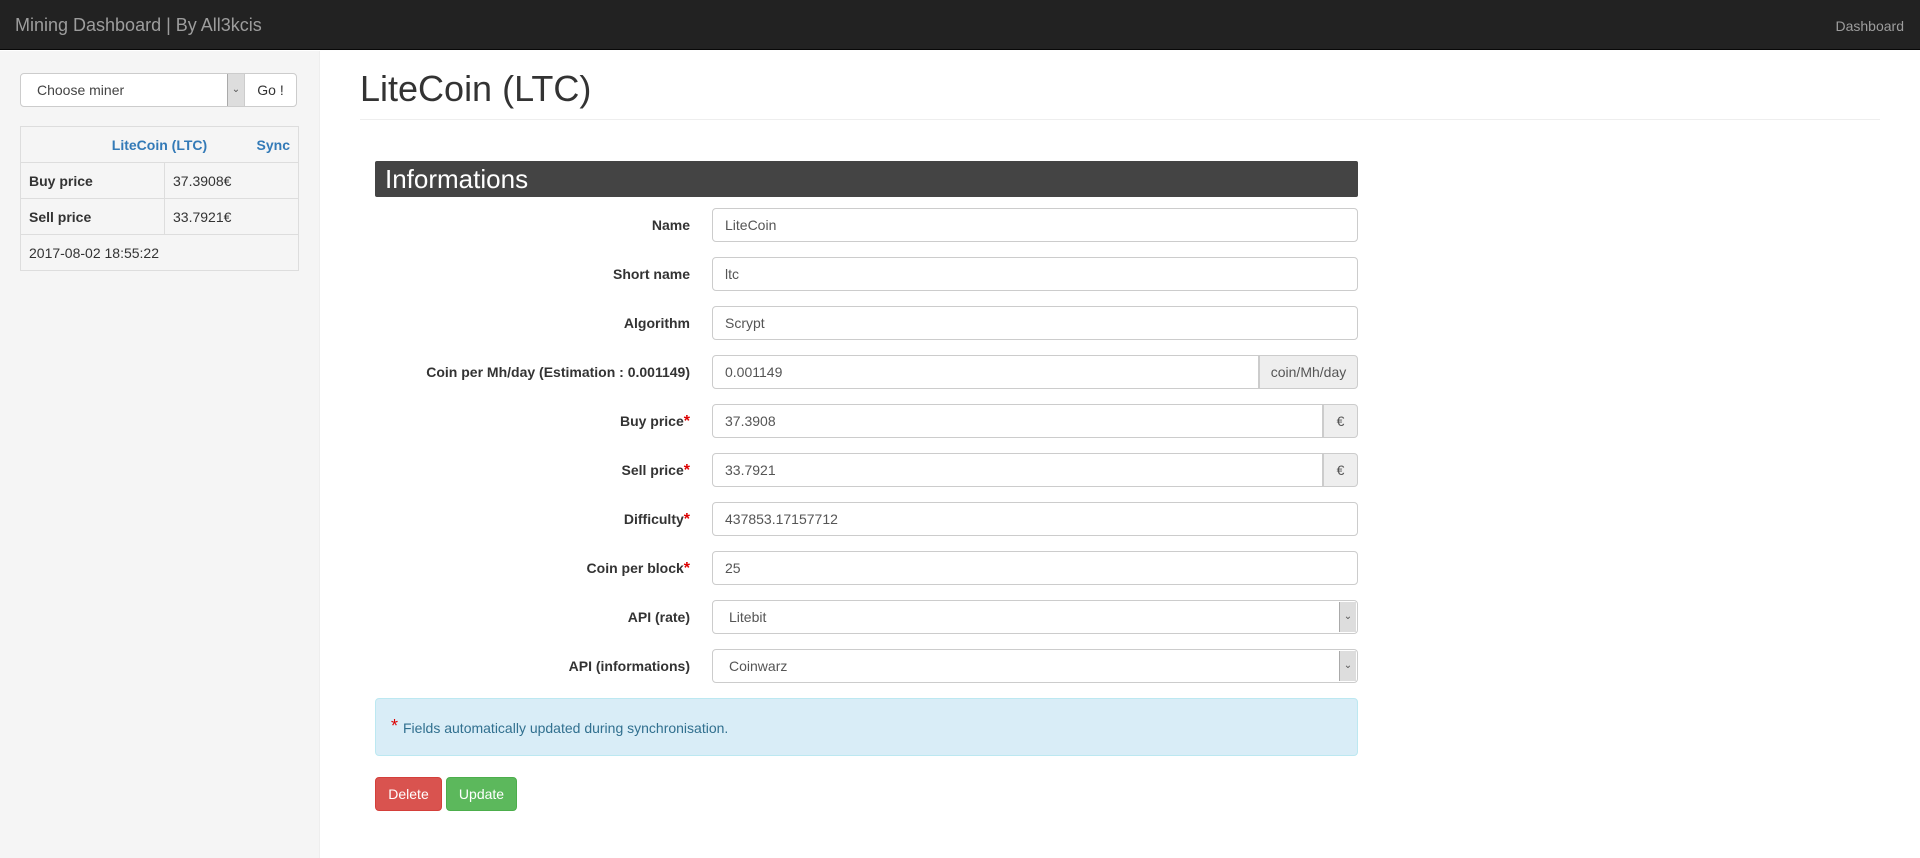  Describe the element at coordinates (457, 179) in the screenshot. I see `section-title: Informations` at that location.